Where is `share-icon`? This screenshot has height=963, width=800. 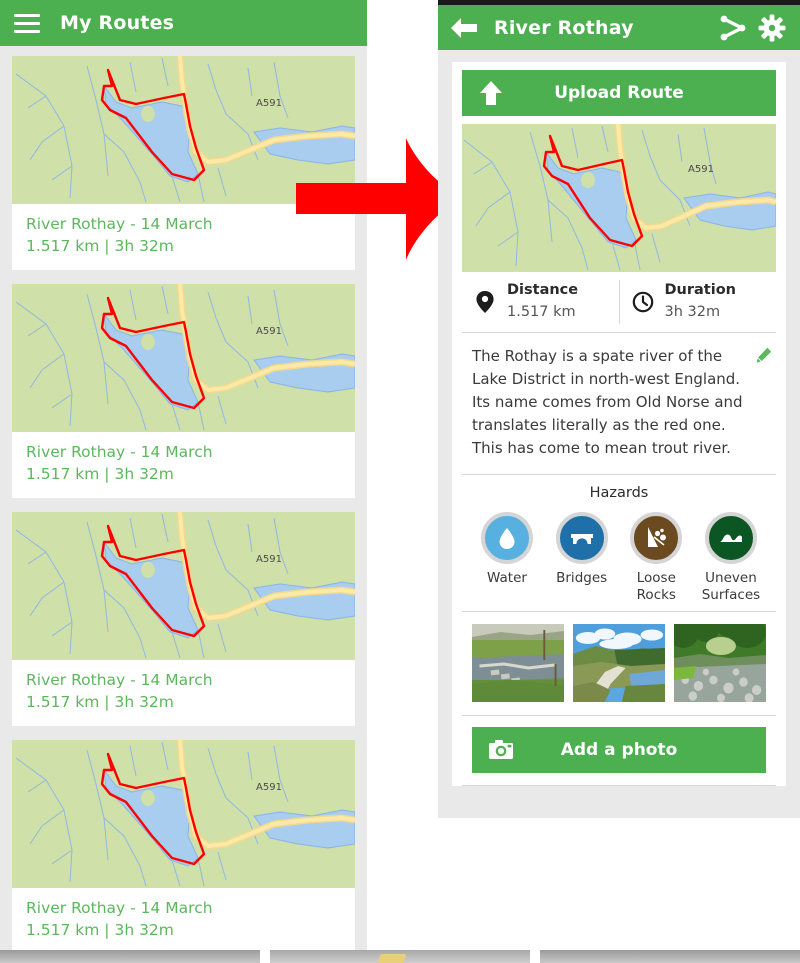
share-icon is located at coordinates (732, 28).